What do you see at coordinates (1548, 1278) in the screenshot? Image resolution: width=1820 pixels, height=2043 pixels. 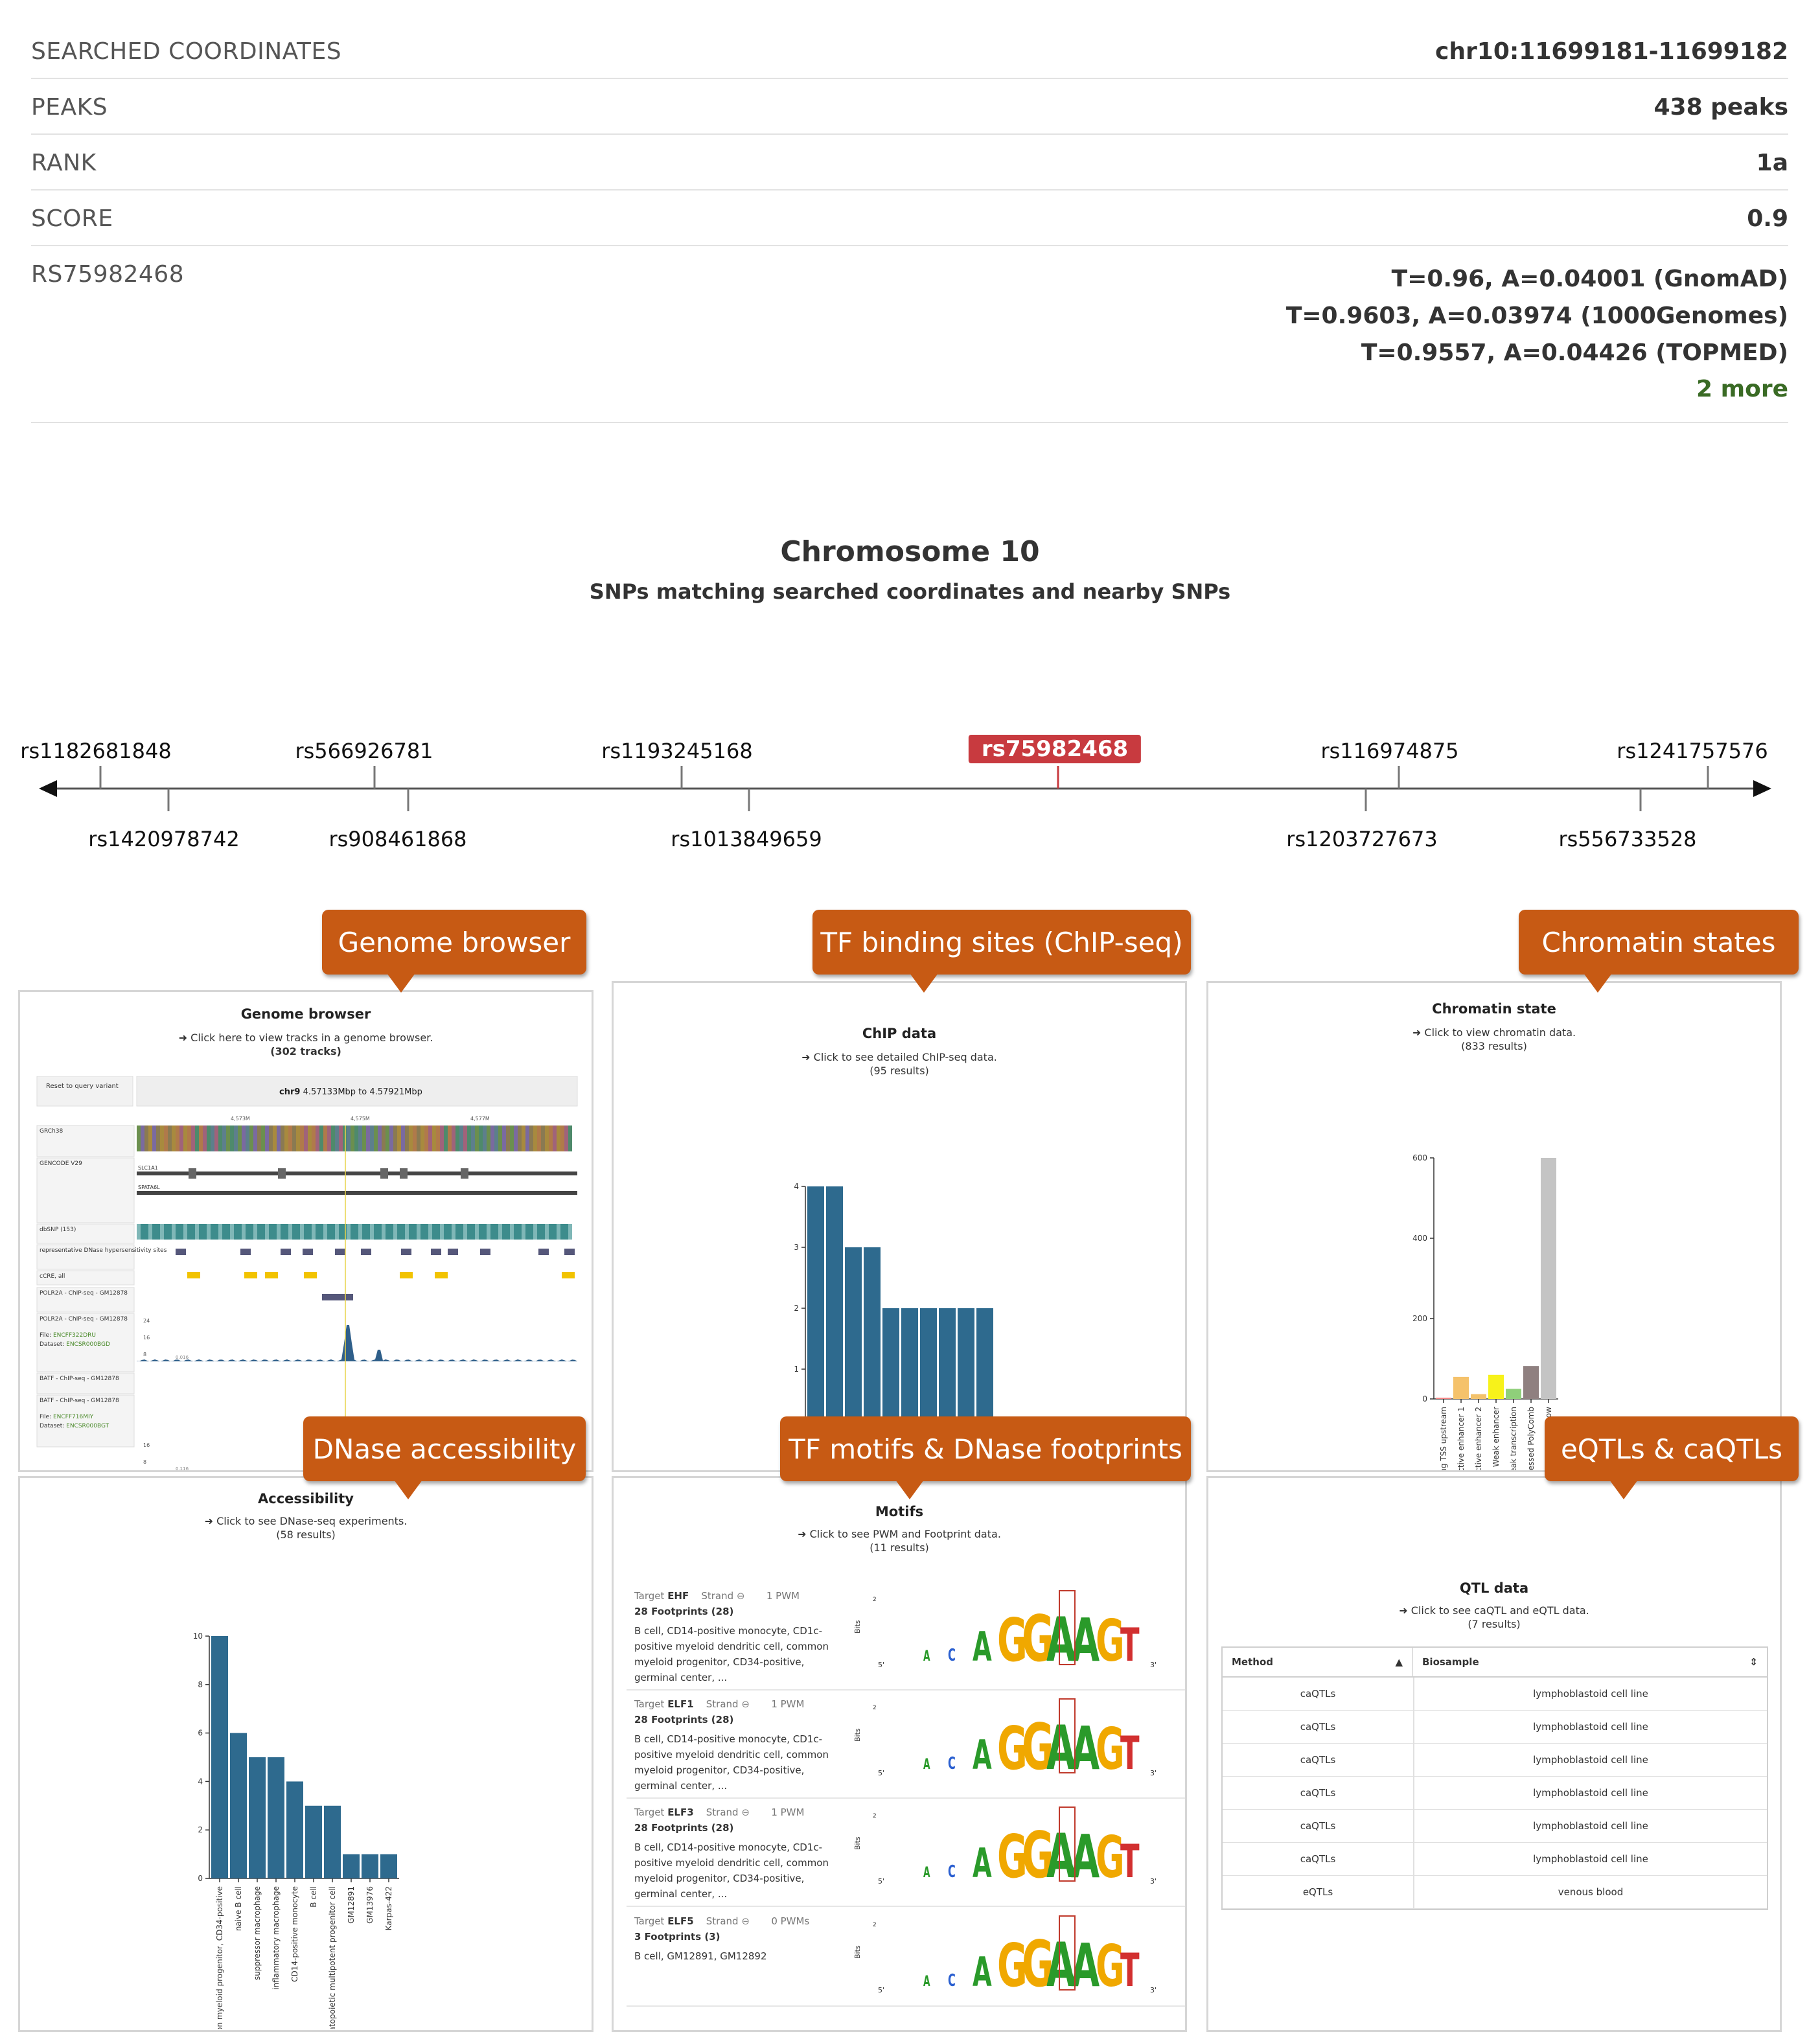 I see `bar-quiescent-low` at bounding box center [1548, 1278].